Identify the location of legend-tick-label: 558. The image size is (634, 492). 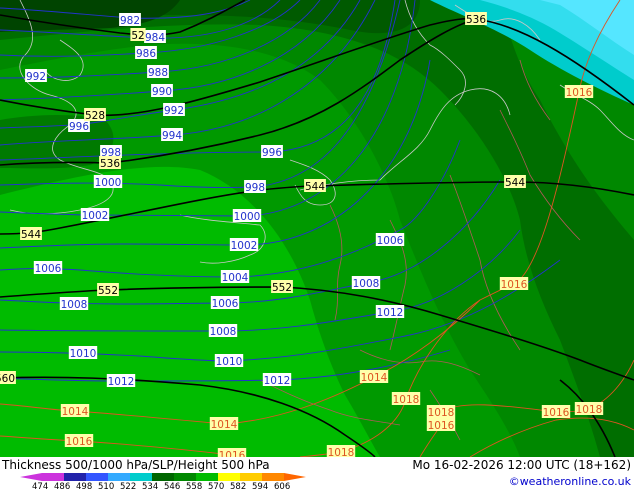
(194, 487).